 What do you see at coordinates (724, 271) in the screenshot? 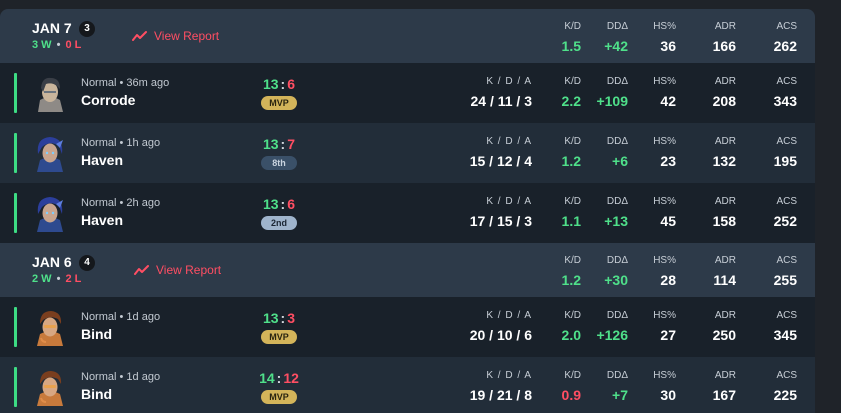
I see `day-adr-stat: ADR 114` at bounding box center [724, 271].